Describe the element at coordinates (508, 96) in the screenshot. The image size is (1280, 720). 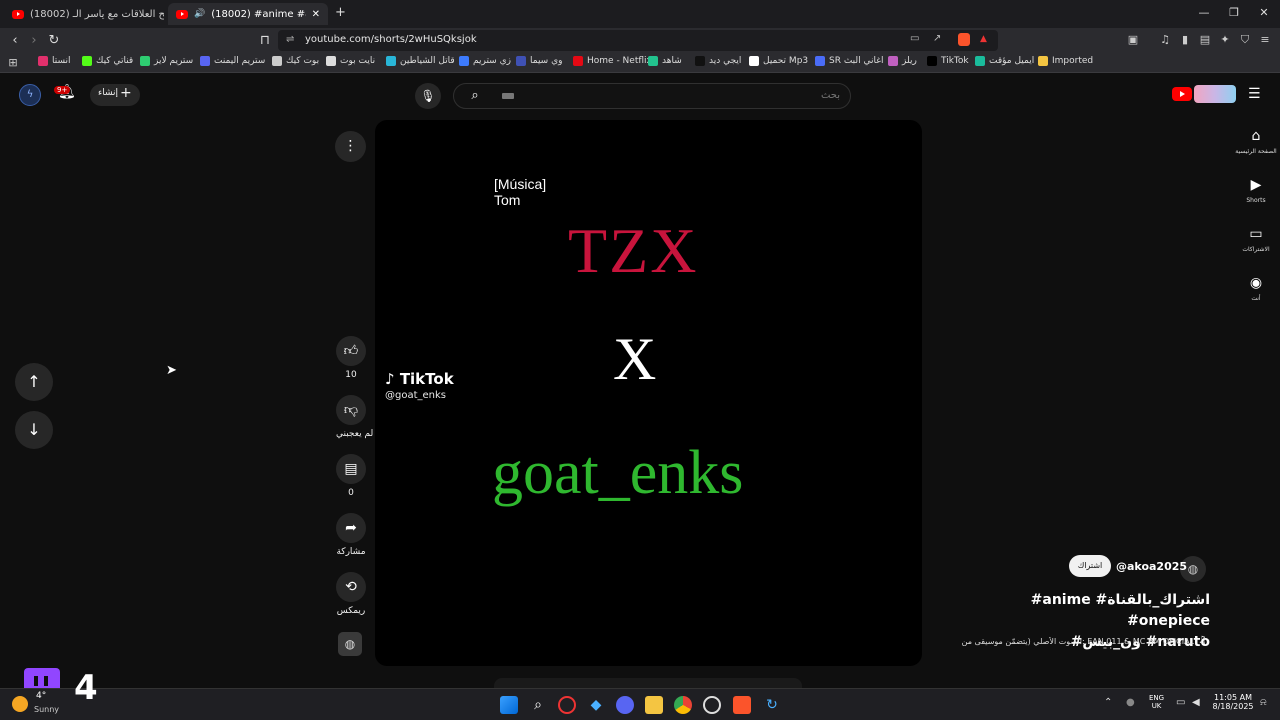
I see `keyboard-icon` at that location.